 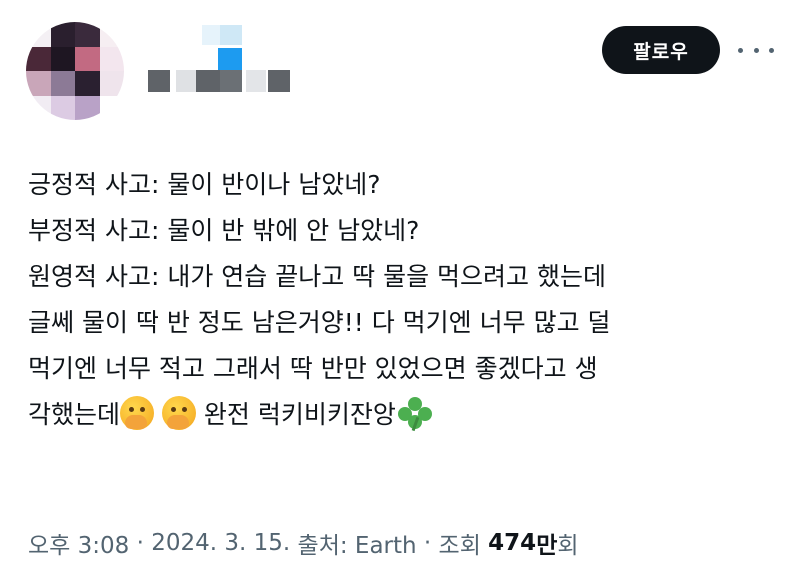 What do you see at coordinates (547, 546) in the screenshot?
I see `views-unit: 만` at bounding box center [547, 546].